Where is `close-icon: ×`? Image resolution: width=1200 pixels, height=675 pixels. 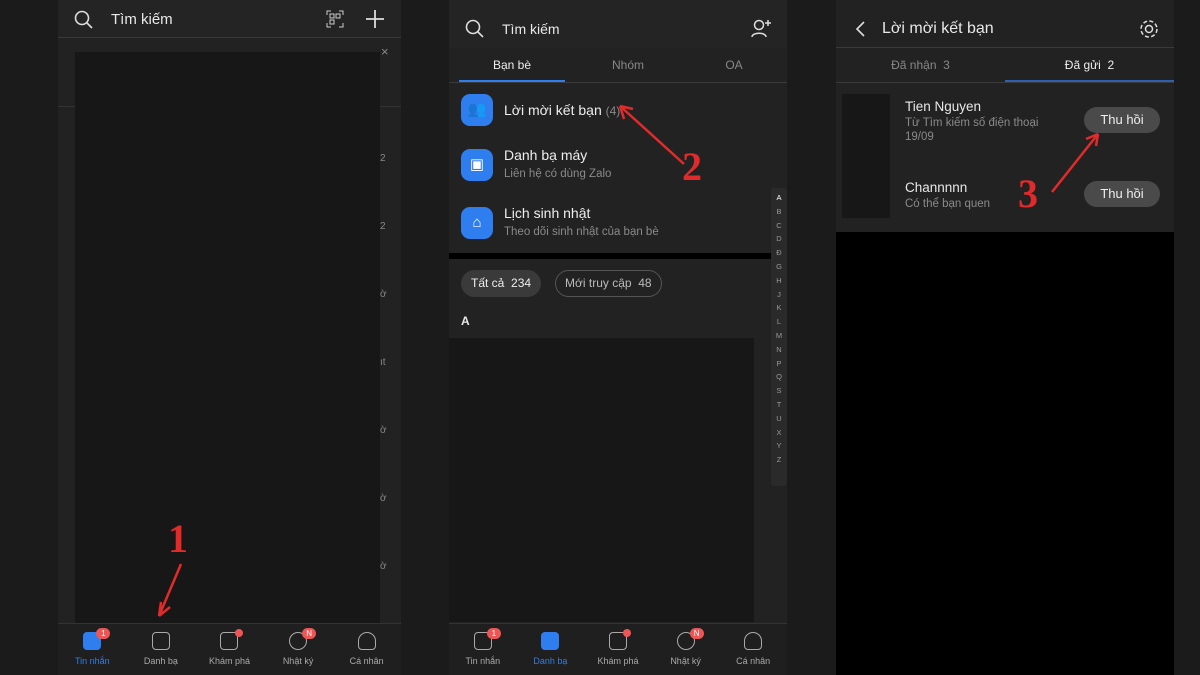
close-icon: × is located at coordinates (385, 51).